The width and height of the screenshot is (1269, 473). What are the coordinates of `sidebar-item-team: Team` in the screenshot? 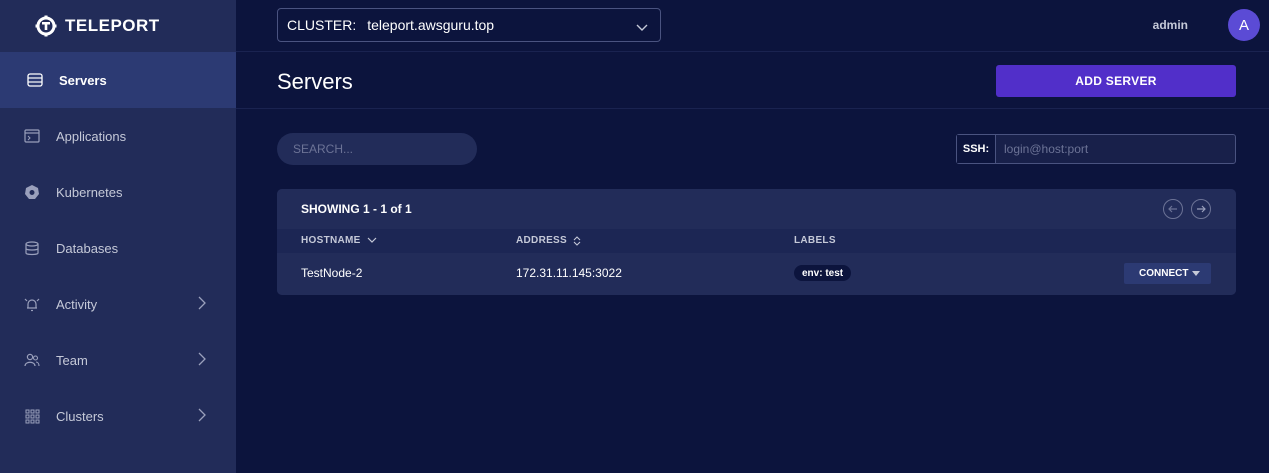 It's located at (118, 360).